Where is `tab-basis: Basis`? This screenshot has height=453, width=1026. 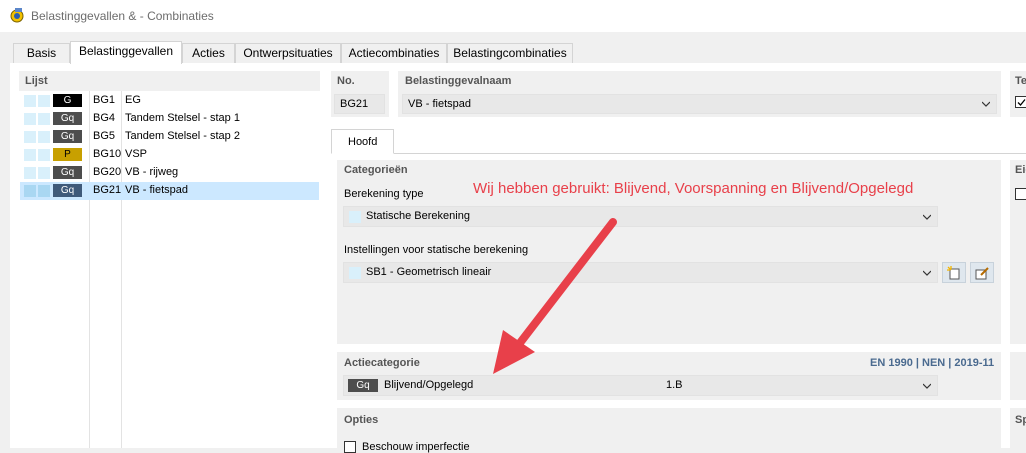
tab-basis: Basis is located at coordinates (41, 53).